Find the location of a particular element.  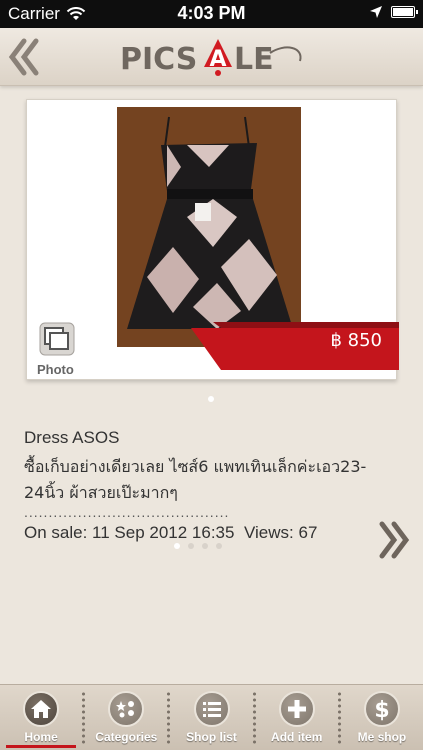

tab-label: Categories is located at coordinates (126, 737).